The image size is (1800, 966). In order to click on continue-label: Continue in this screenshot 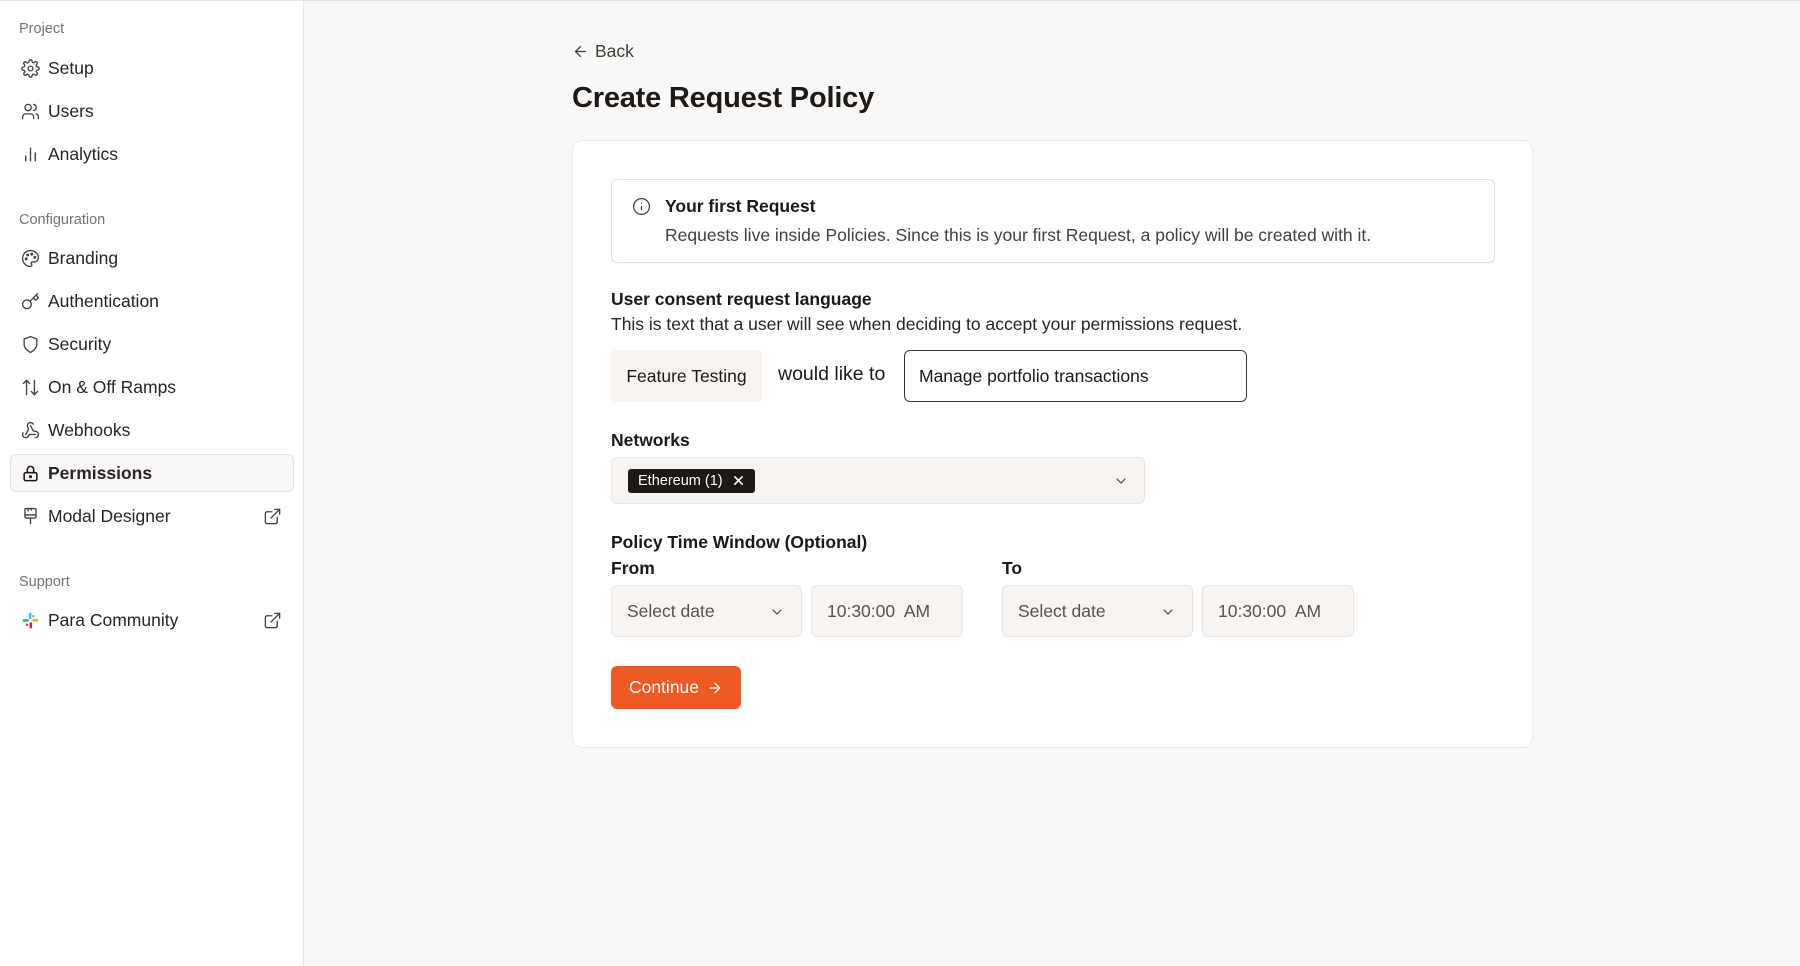, I will do `click(664, 687)`.